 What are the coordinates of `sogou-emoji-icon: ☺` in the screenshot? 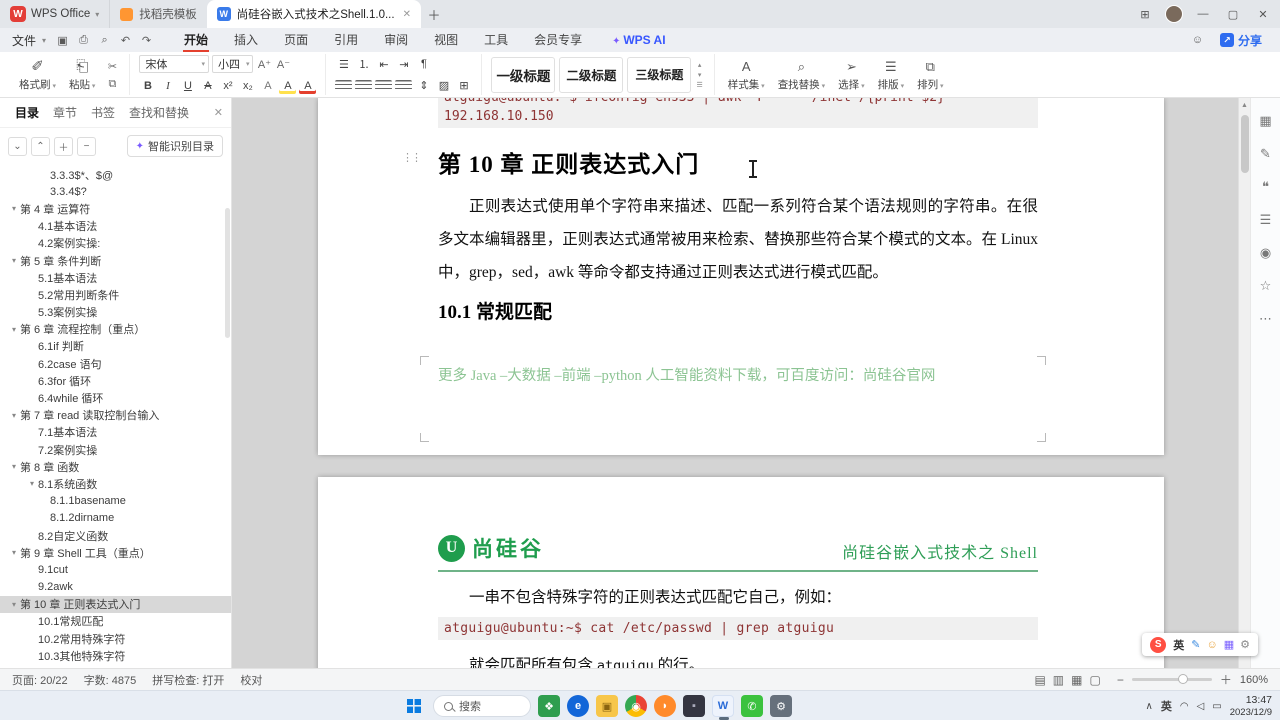 It's located at (1211, 645).